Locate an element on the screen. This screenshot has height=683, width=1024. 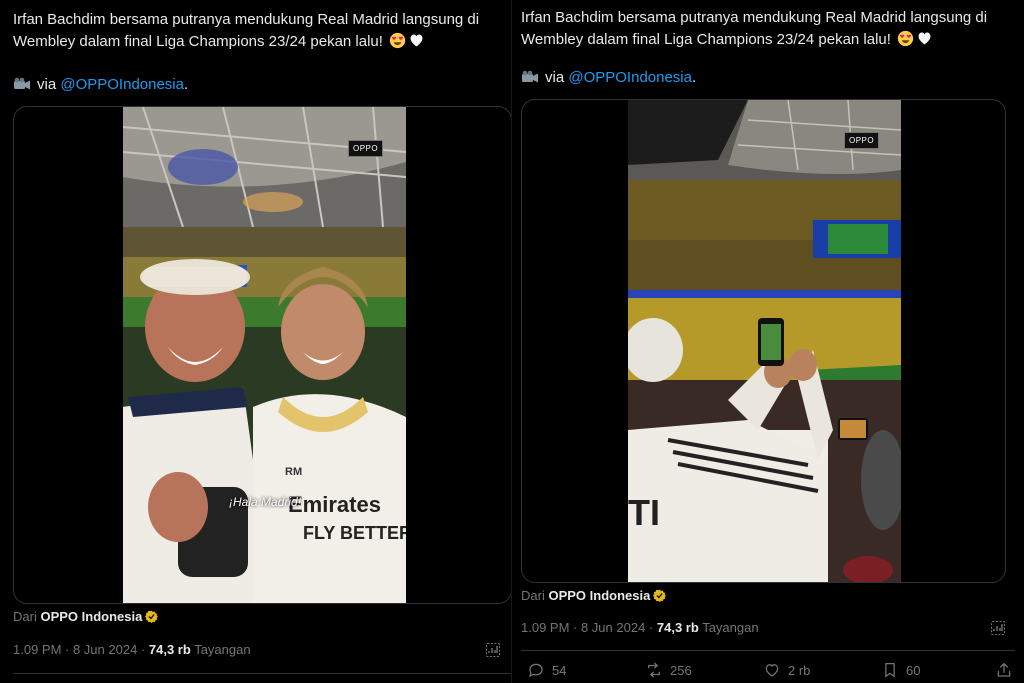
reply-icon is located at coordinates (535, 670).